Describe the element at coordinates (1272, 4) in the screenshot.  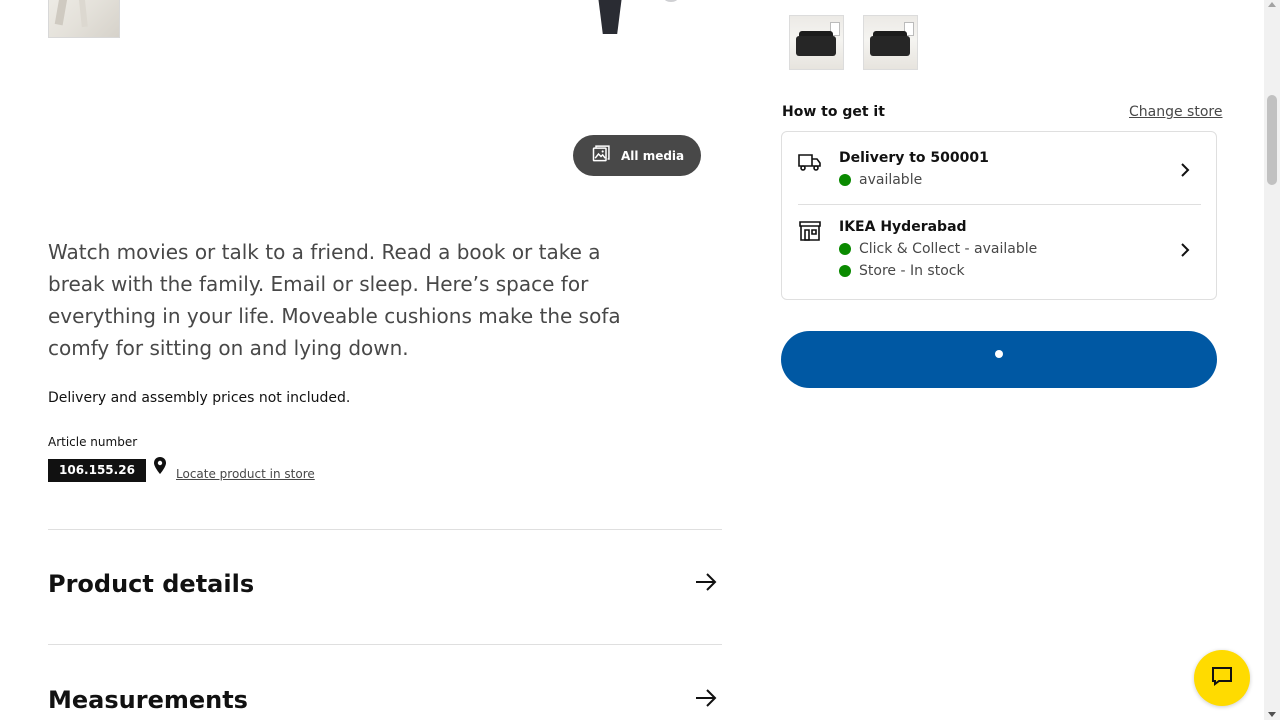
I see `scroll-up-arrow` at that location.